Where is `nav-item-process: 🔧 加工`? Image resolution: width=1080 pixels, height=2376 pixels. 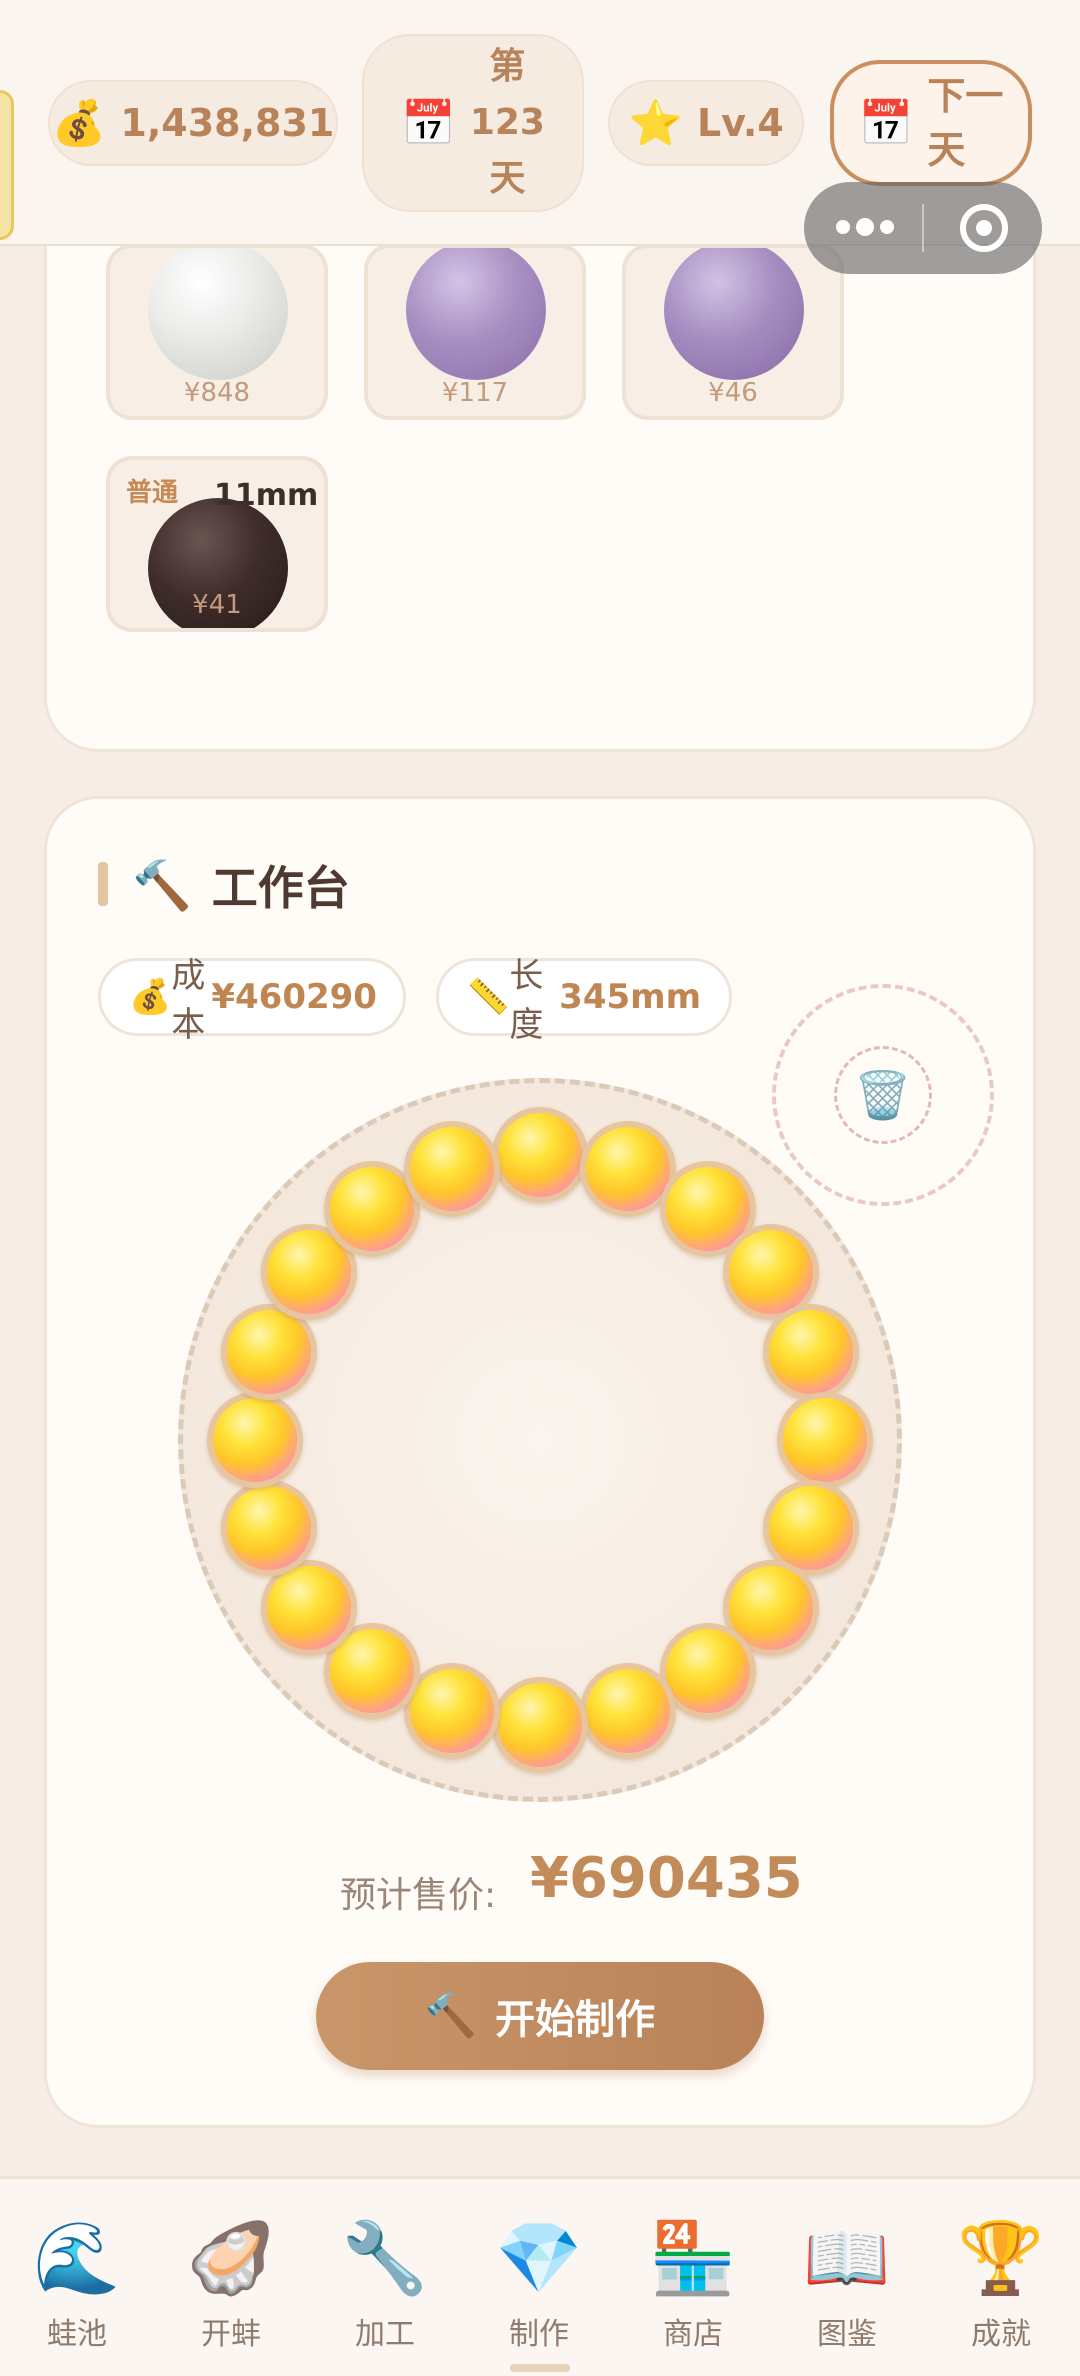
nav-item-process: 🔧 加工 is located at coordinates (385, 2286).